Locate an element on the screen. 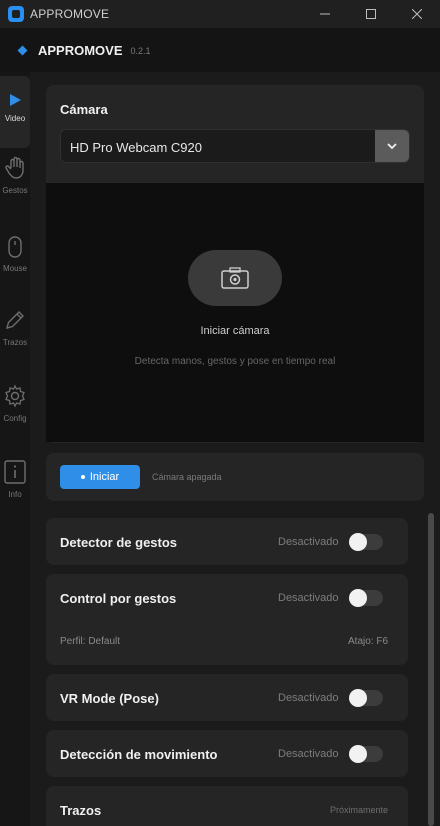 Image resolution: width=440 pixels, height=826 pixels. gesture-detector-toggle is located at coordinates (366, 542).